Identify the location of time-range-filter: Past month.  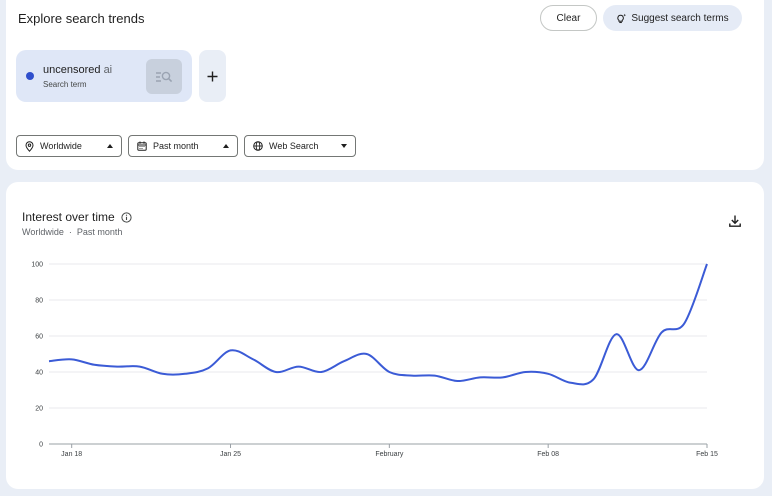
(183, 146).